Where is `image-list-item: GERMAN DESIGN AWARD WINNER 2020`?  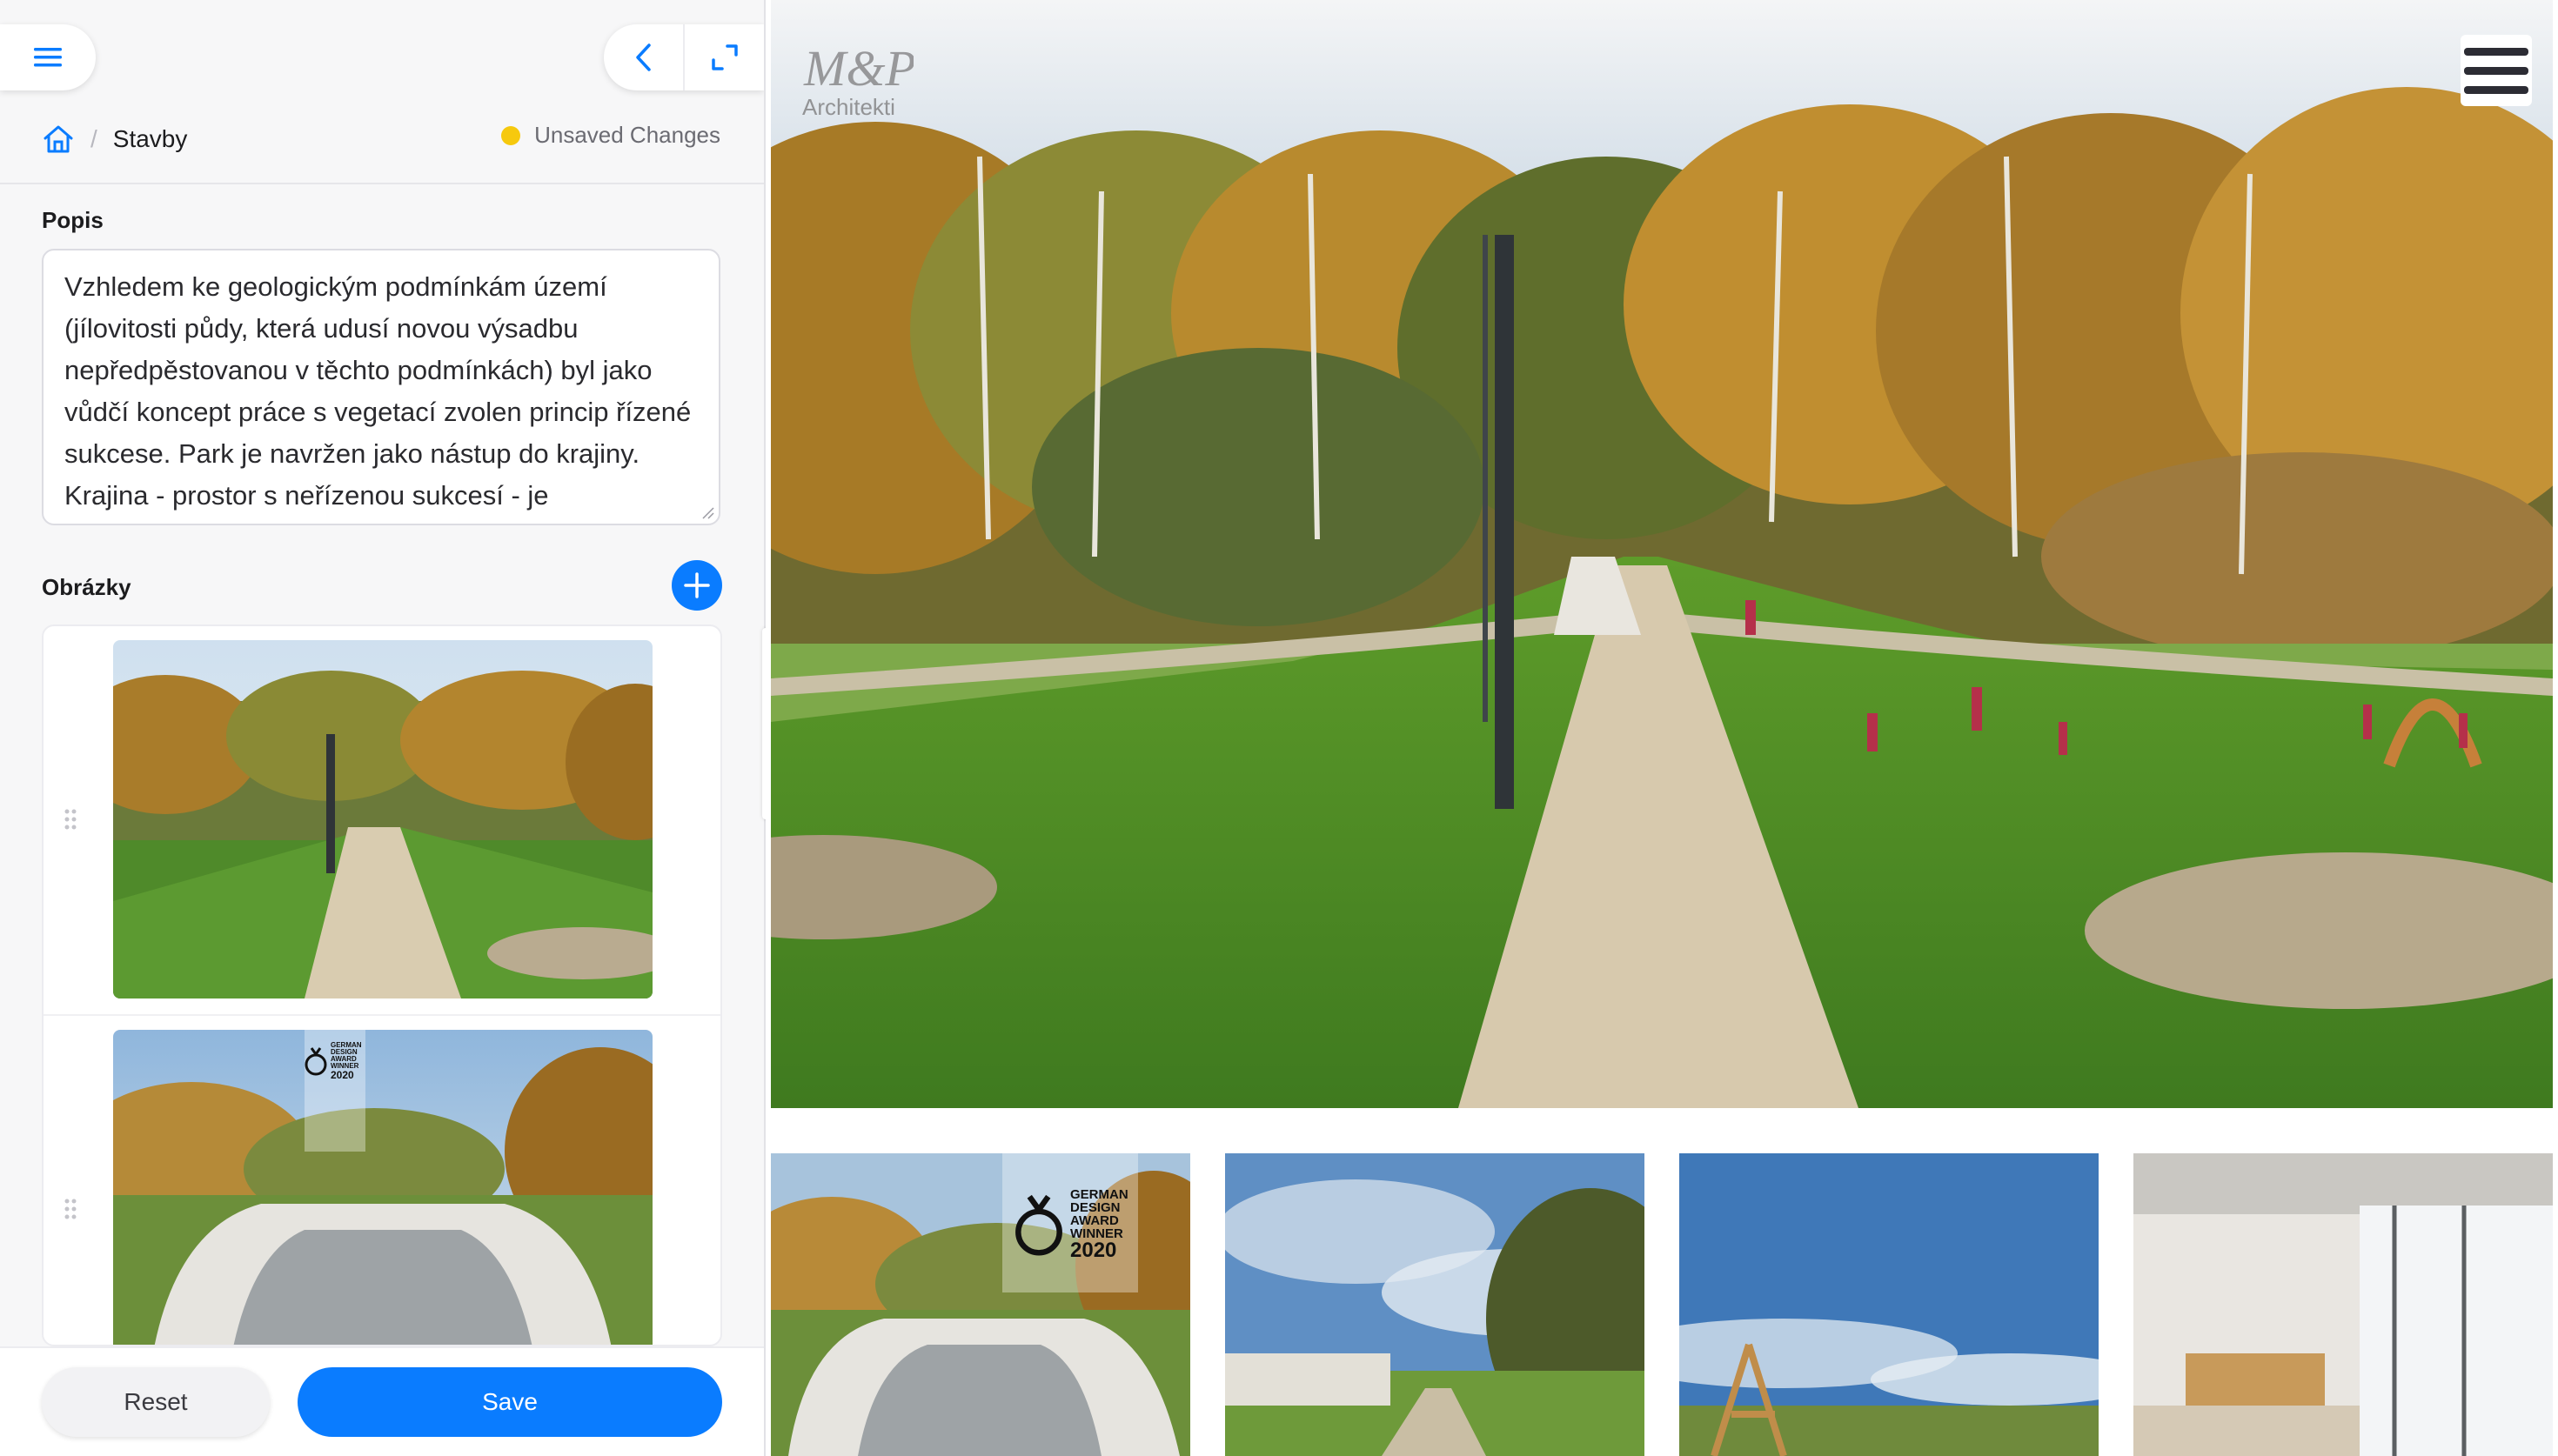 image-list-item: GERMAN DESIGN AWARD WINNER 2020 is located at coordinates (382, 1179).